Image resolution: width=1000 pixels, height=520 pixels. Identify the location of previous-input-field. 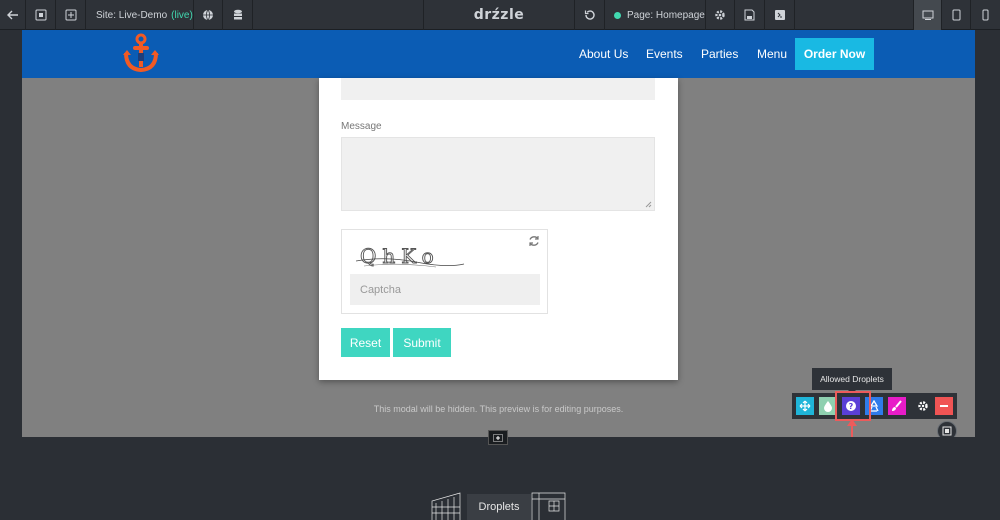
(498, 89).